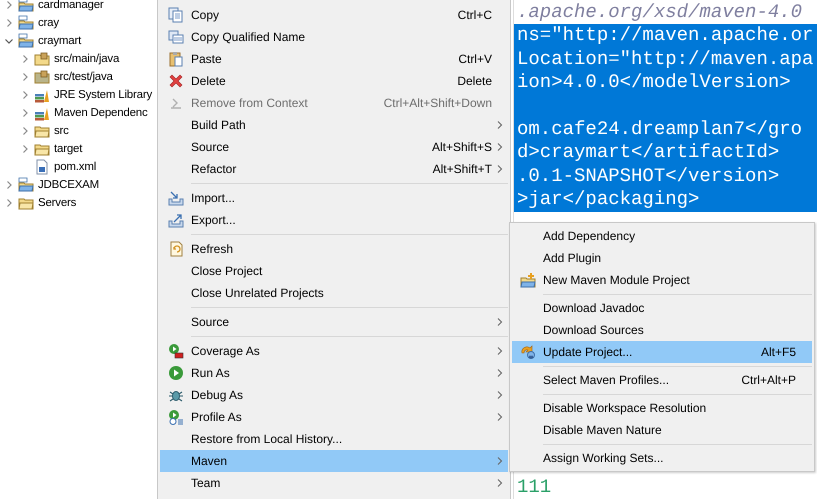  I want to click on menu-item: Download Sources, so click(662, 330).